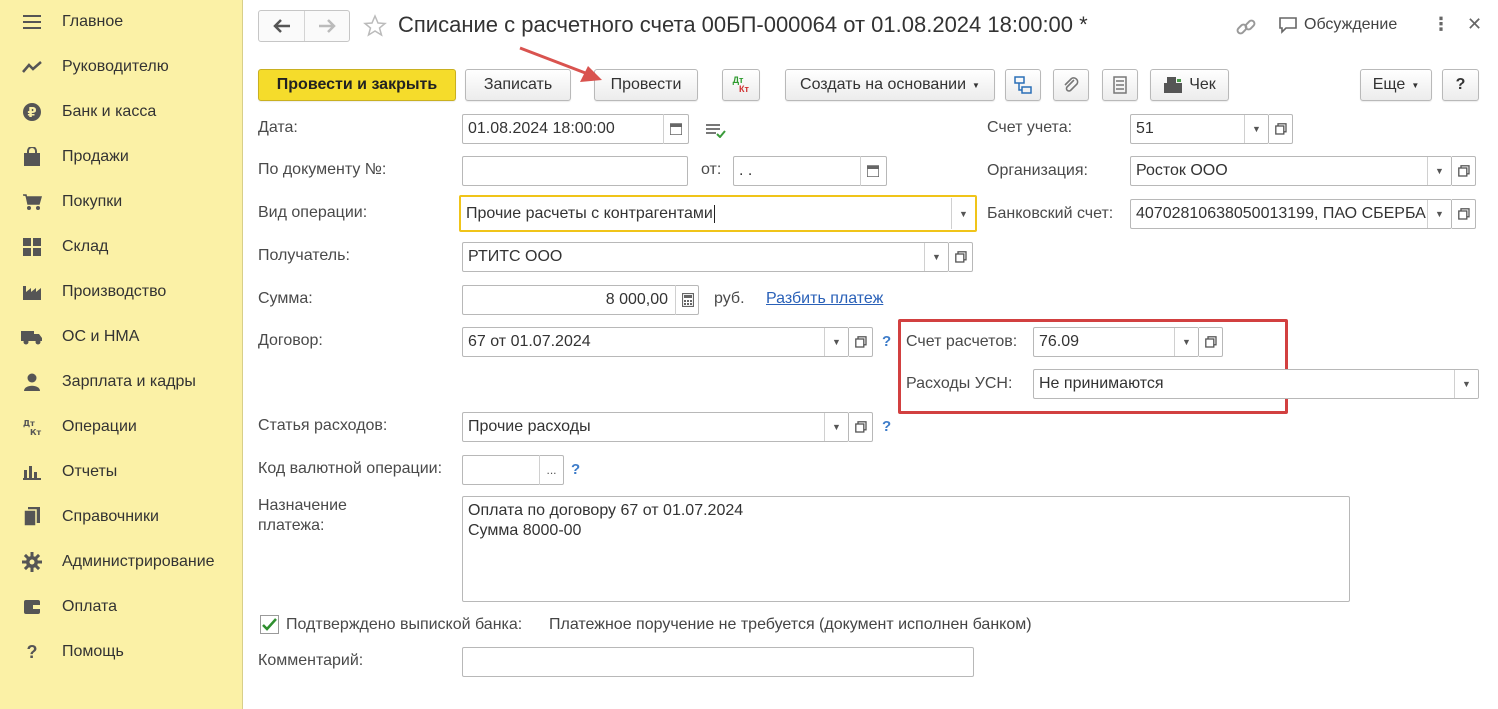 Image resolution: width=1498 pixels, height=709 pixels. What do you see at coordinates (121, 427) in the screenshot?
I see `sidebar-item-operations: Дт Кт Операции` at bounding box center [121, 427].